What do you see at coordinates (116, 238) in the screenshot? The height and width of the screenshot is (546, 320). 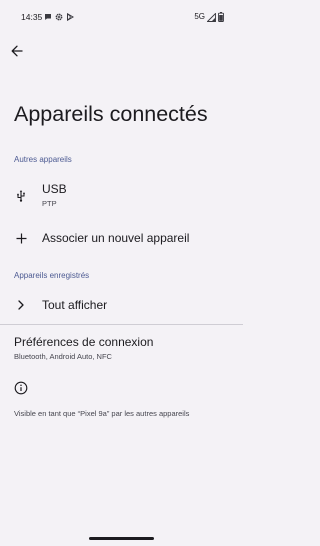 I see `pair-new-device-title: Associer un nouvel appareil` at bounding box center [116, 238].